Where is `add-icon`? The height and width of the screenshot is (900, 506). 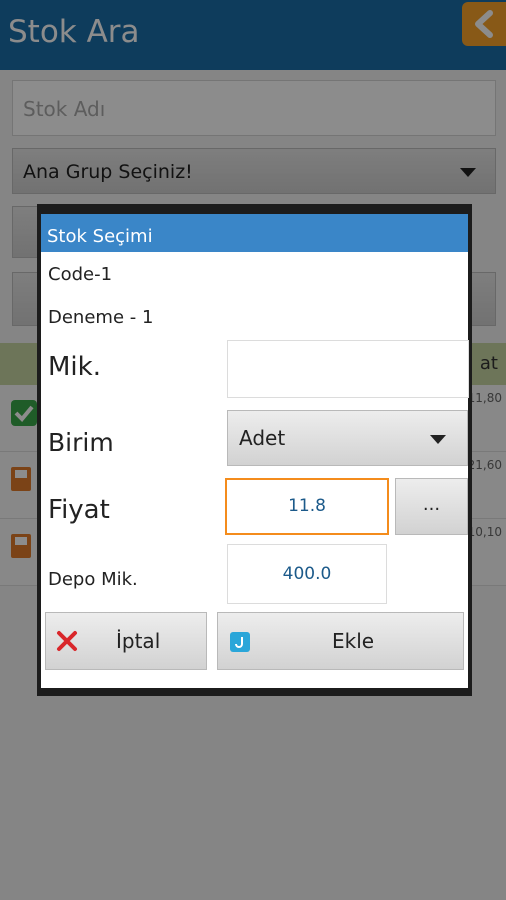
add-icon is located at coordinates (240, 642).